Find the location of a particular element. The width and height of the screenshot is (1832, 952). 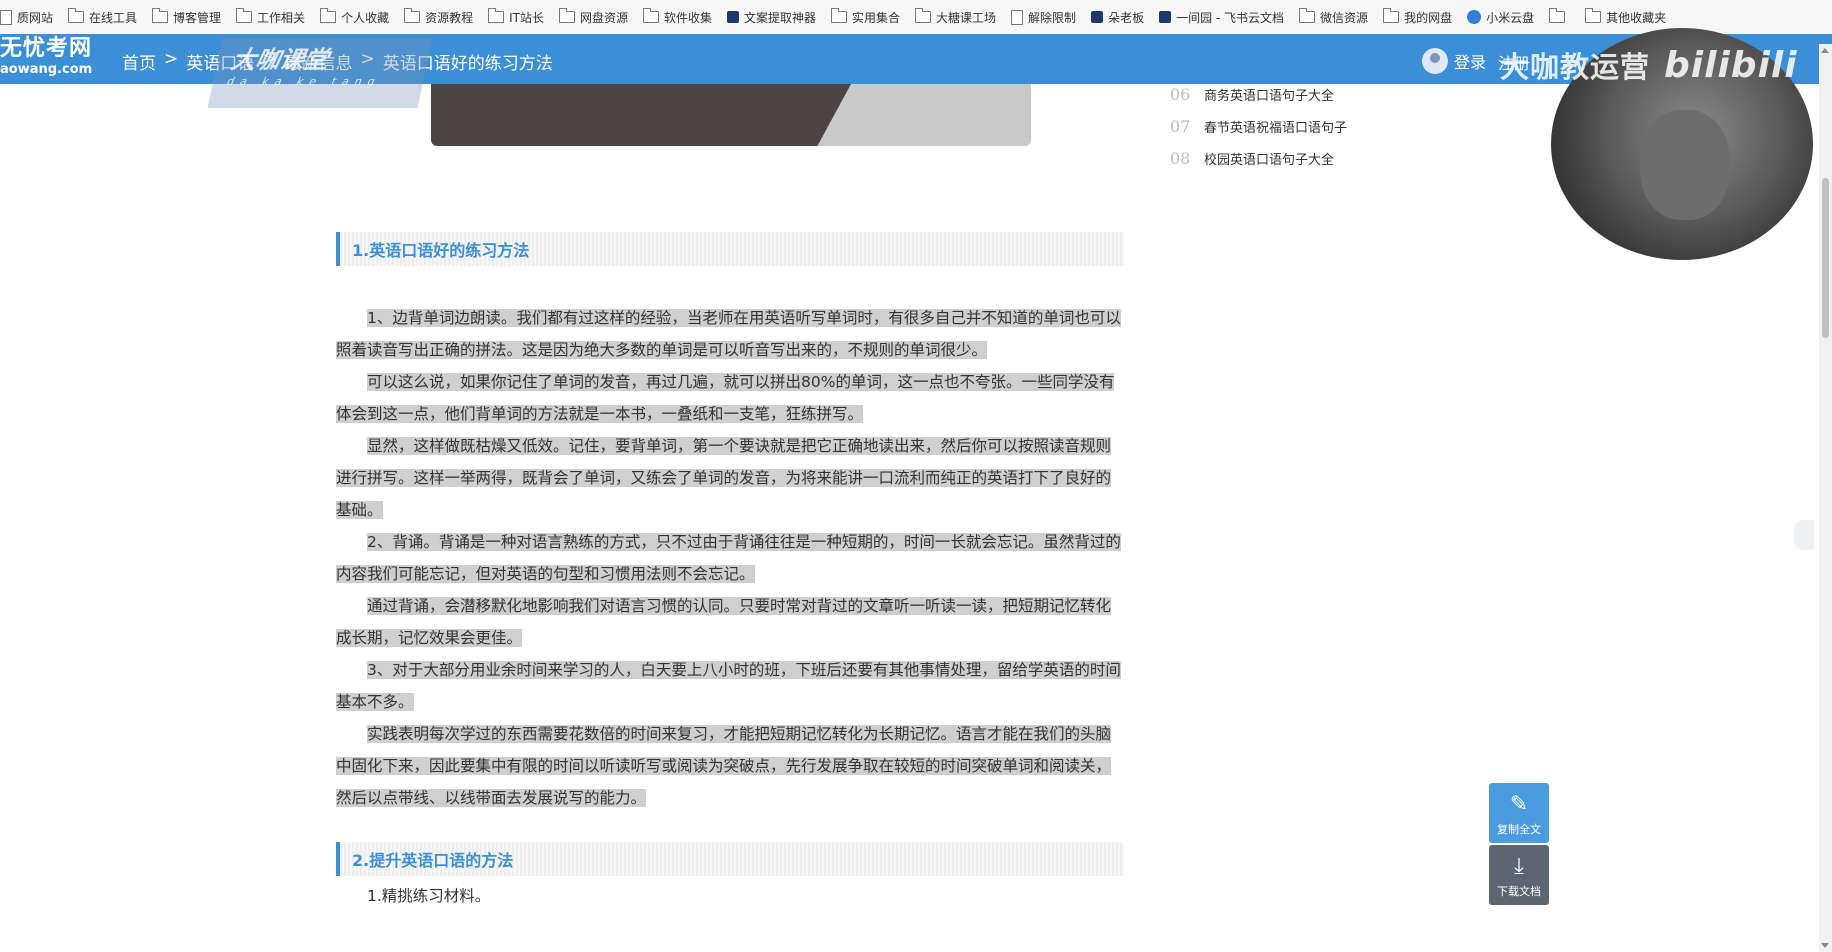

bookmark-item: 工作相关 is located at coordinates (271, 17).